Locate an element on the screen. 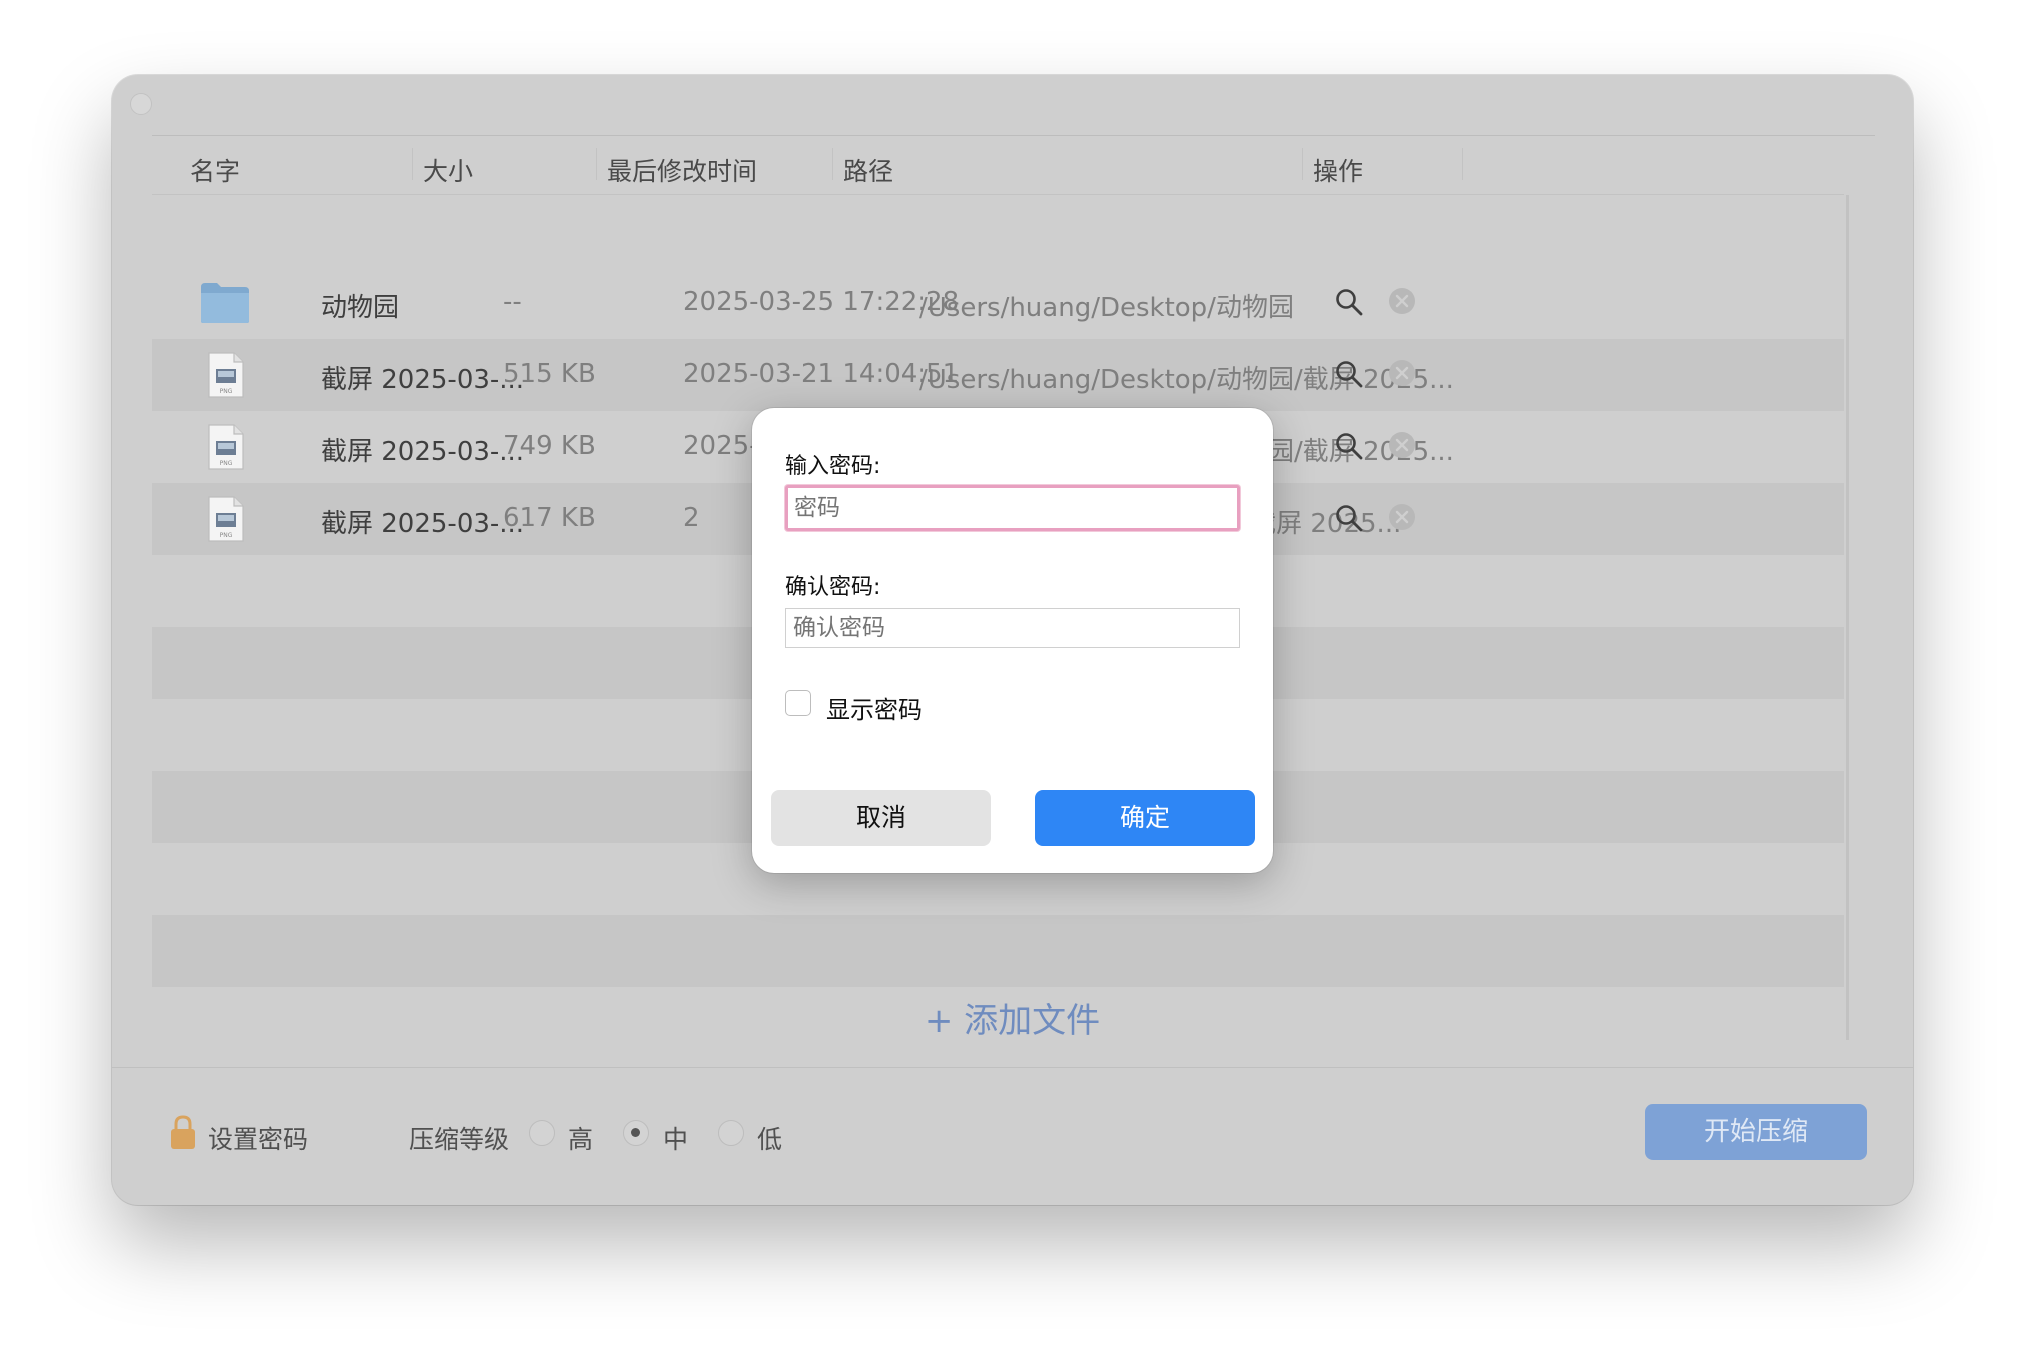 Image resolution: width=2024 pixels, height=1352 pixels. row-size: 749 KB is located at coordinates (549, 446).